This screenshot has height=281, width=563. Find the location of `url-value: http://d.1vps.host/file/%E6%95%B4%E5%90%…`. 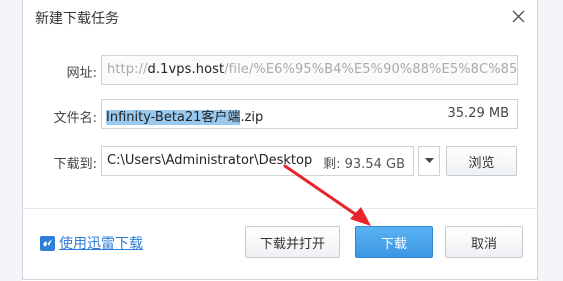

url-value: http://d.1vps.host/file/%E6%95%B4%E5%90%… is located at coordinates (312, 69).